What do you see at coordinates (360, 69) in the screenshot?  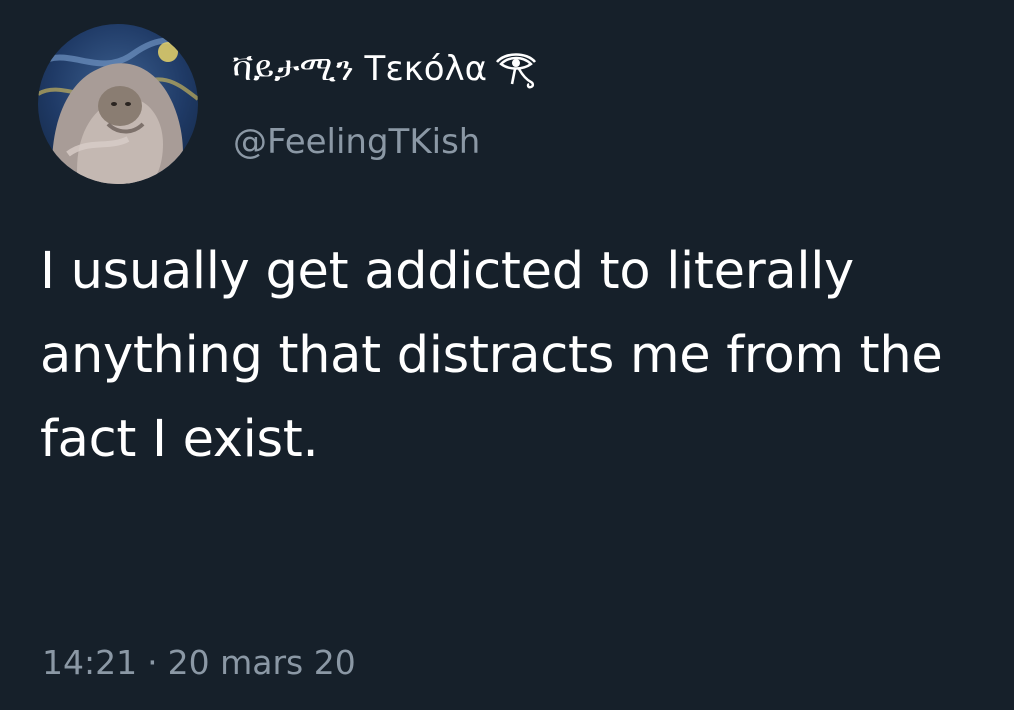 I see `display-name-text: ቫይታሚን Τεκόλα` at bounding box center [360, 69].